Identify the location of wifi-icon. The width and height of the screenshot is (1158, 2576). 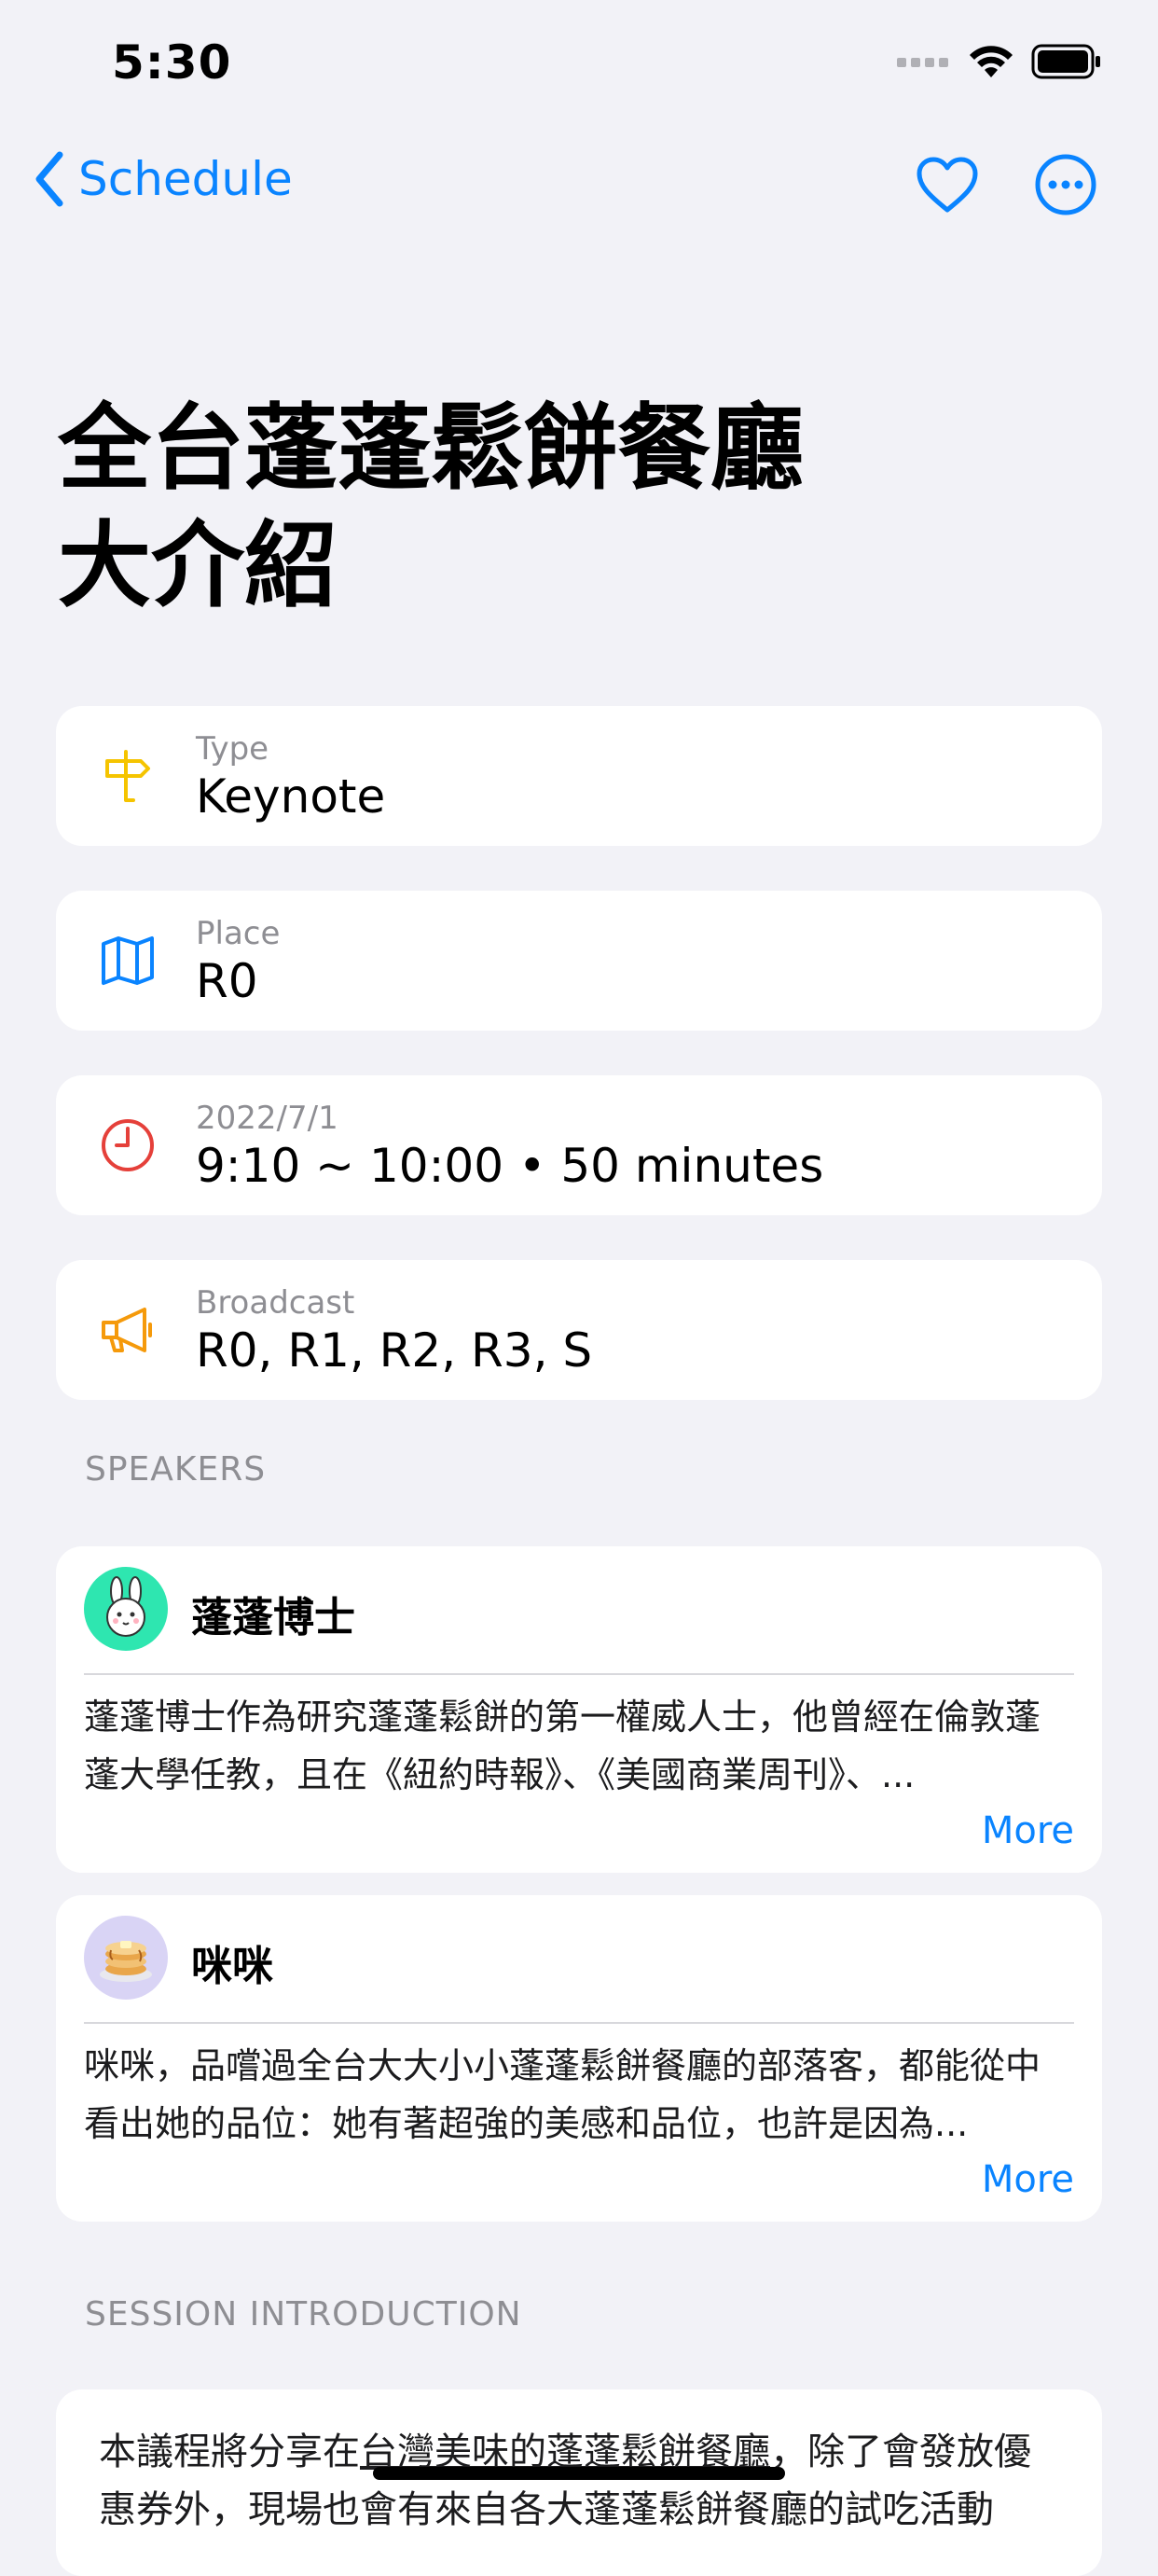
(992, 61).